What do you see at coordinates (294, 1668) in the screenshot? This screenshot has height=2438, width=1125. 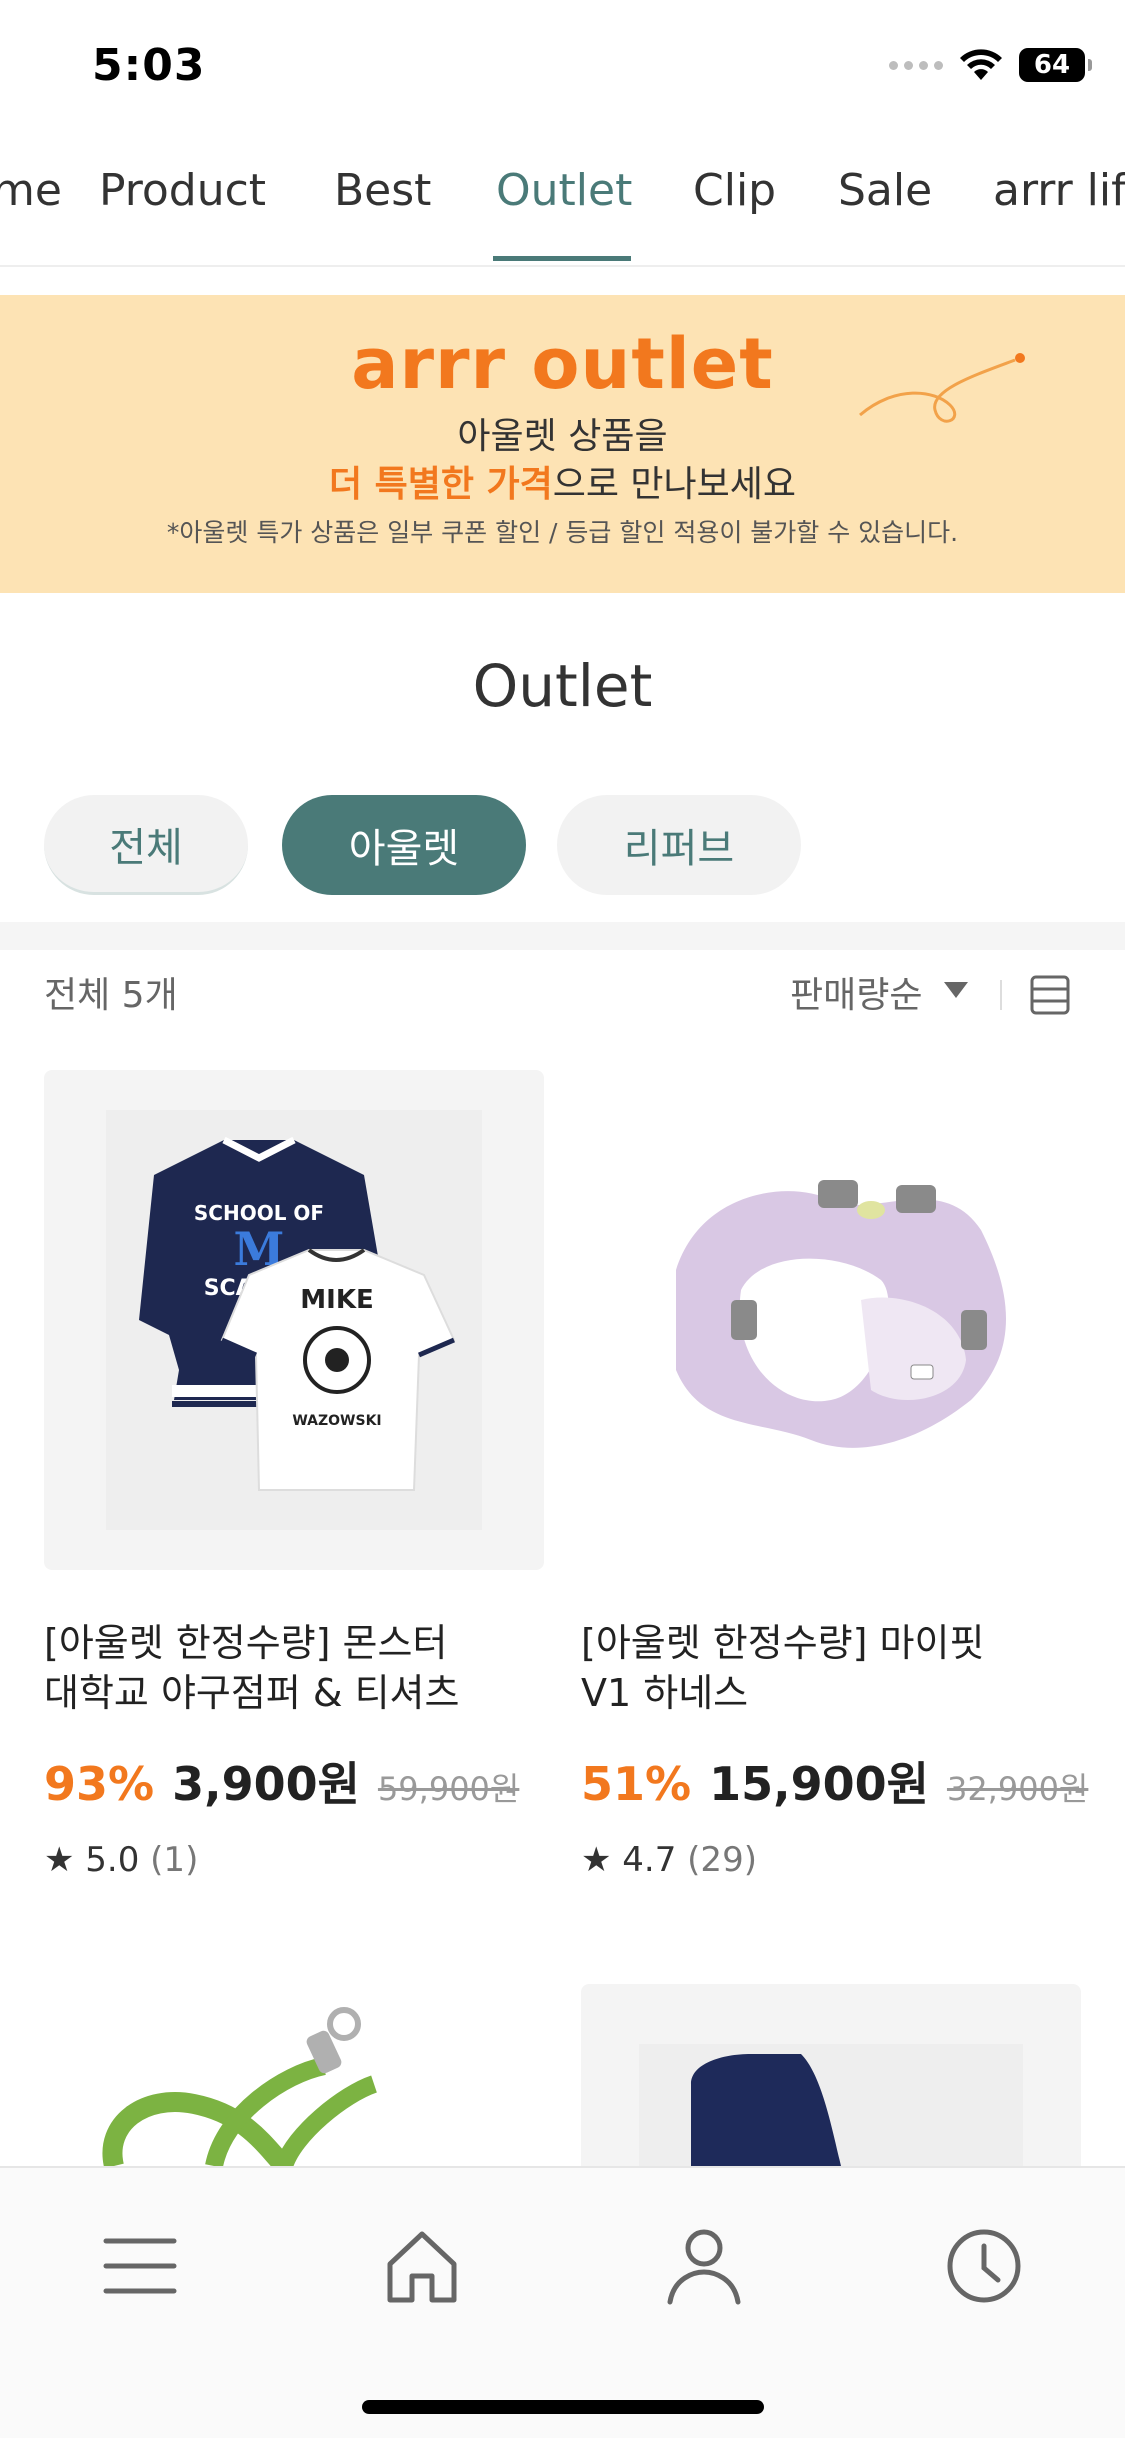 I see `product-title: [아울렛 한정수량] 몬스터 대학교 야구점퍼 & 티셔츠` at bounding box center [294, 1668].